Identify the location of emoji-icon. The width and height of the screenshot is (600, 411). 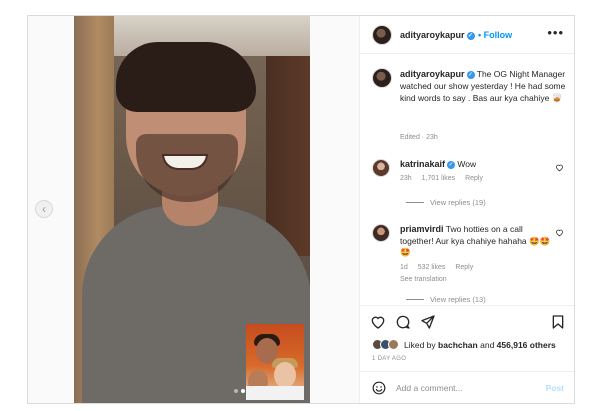
(379, 388).